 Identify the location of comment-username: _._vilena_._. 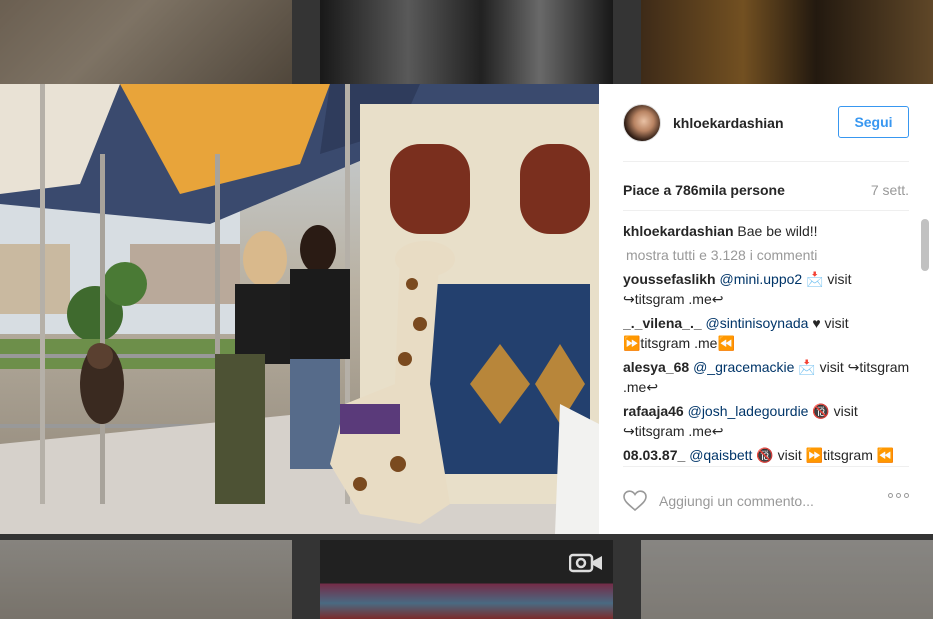
(662, 323).